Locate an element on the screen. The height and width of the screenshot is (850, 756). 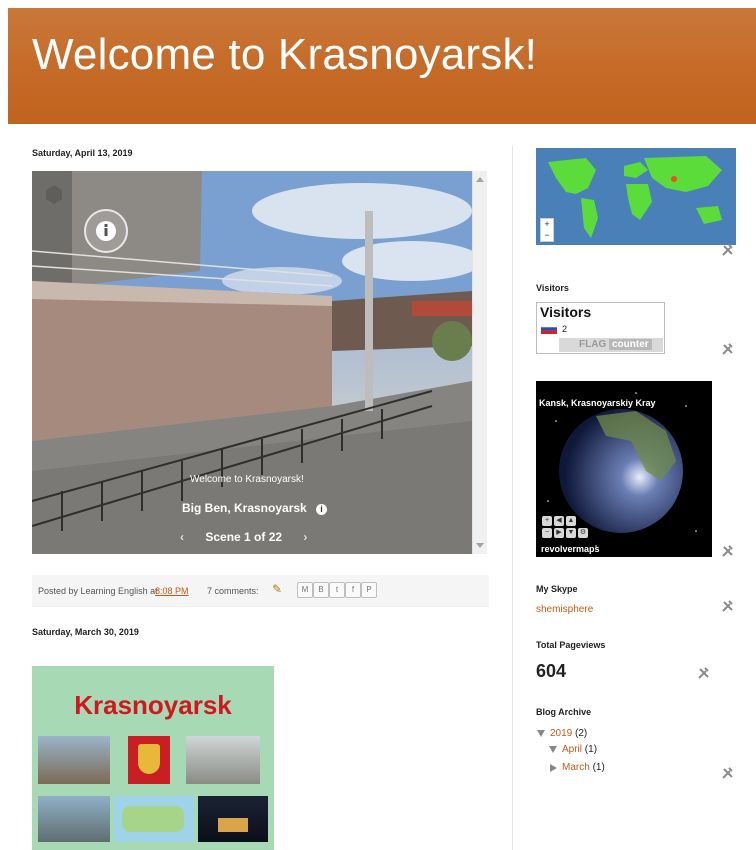
viewer-overlay-title: Welcome to Krasnoyarsk! is located at coordinates (247, 479).